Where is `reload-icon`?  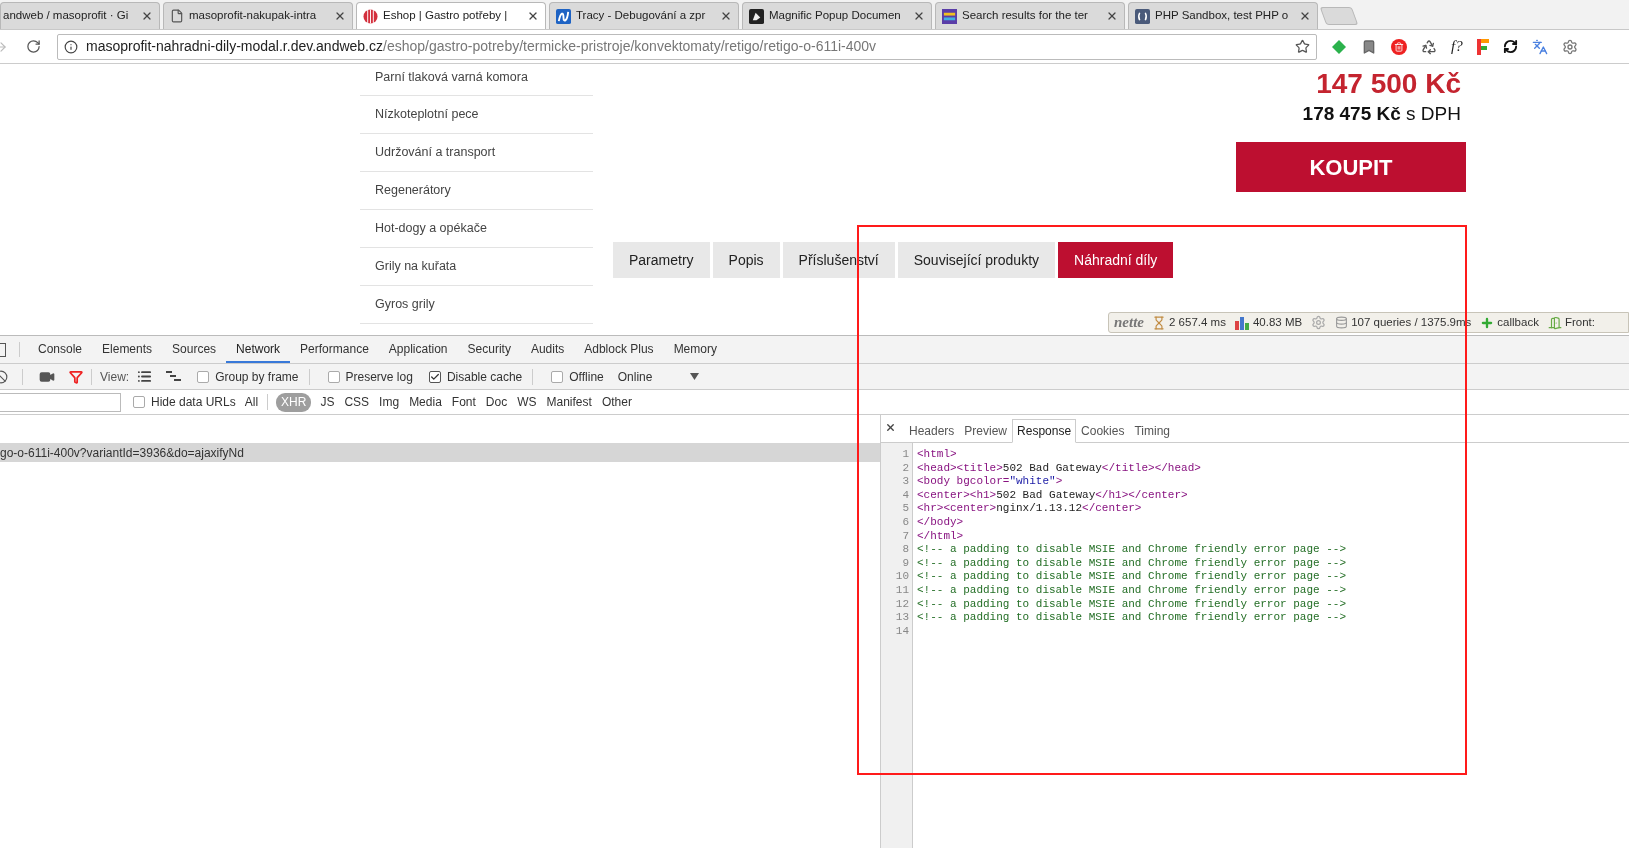 reload-icon is located at coordinates (33, 46).